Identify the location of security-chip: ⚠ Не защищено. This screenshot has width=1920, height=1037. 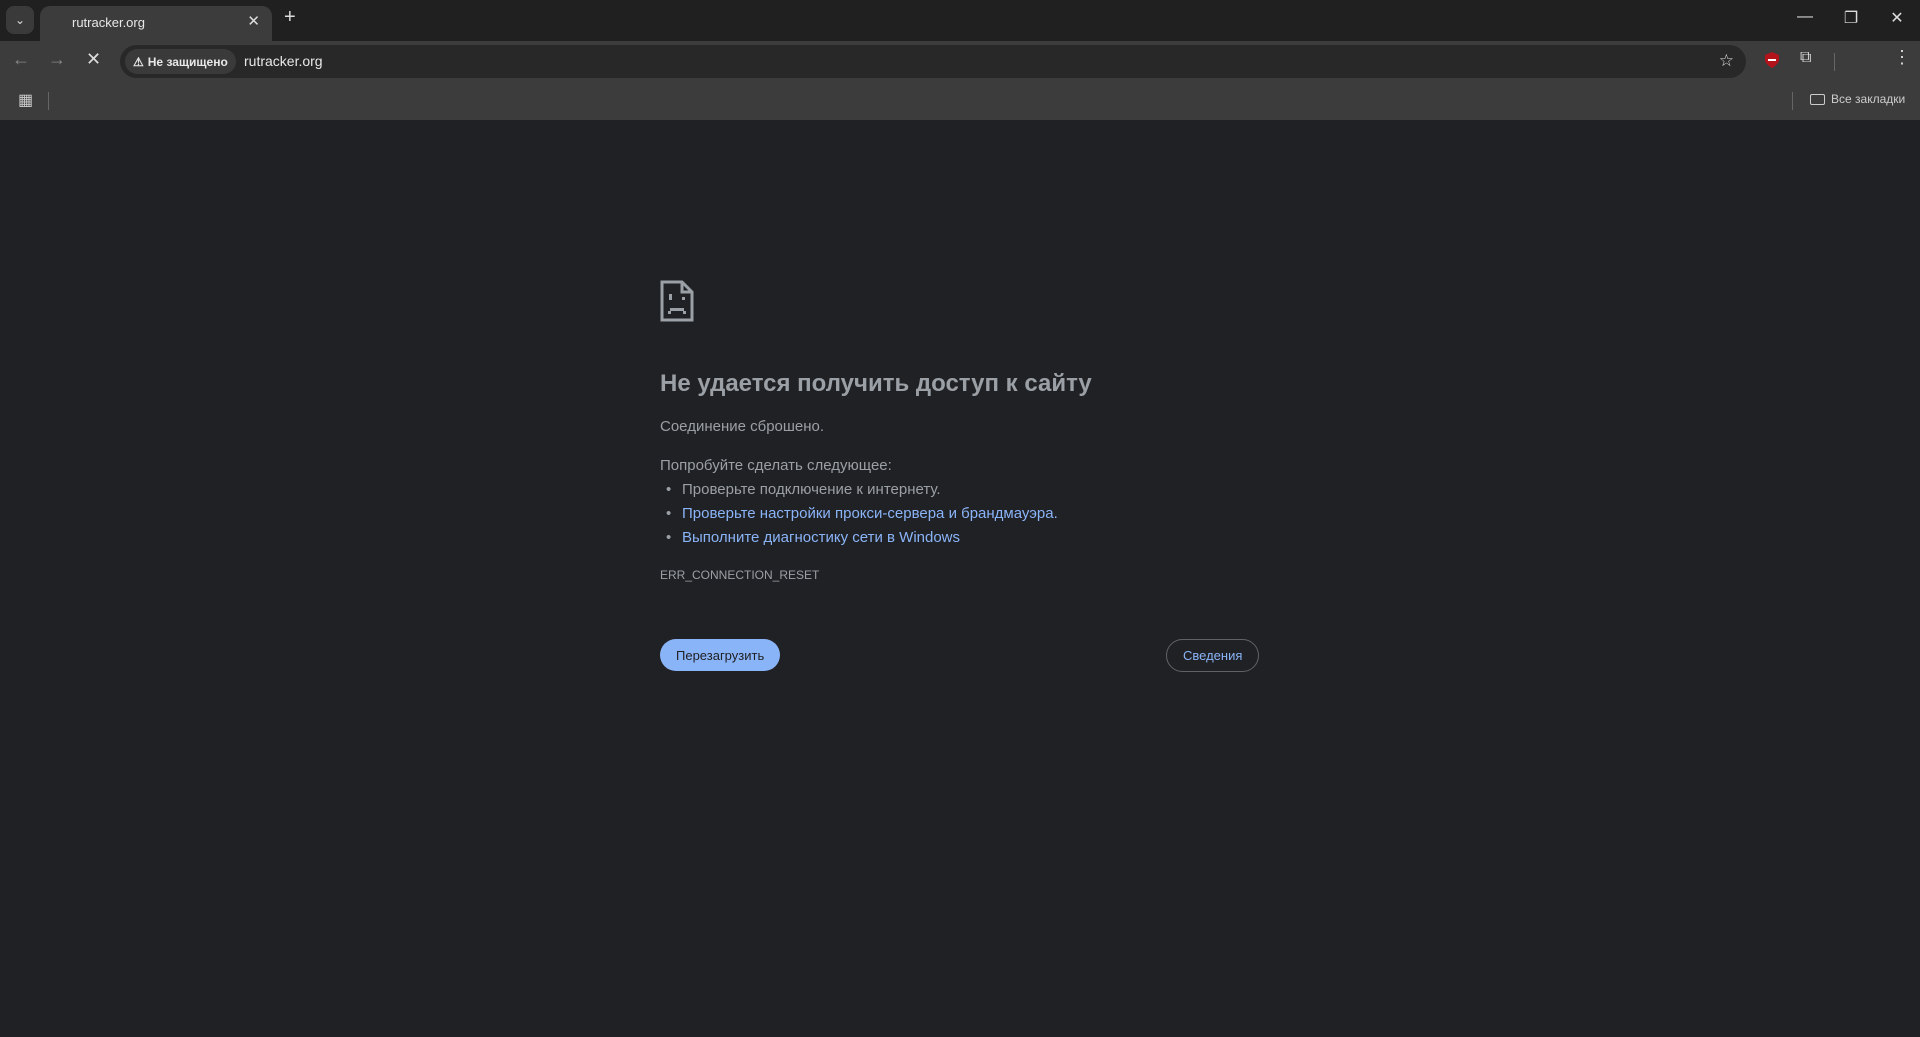
(180, 61).